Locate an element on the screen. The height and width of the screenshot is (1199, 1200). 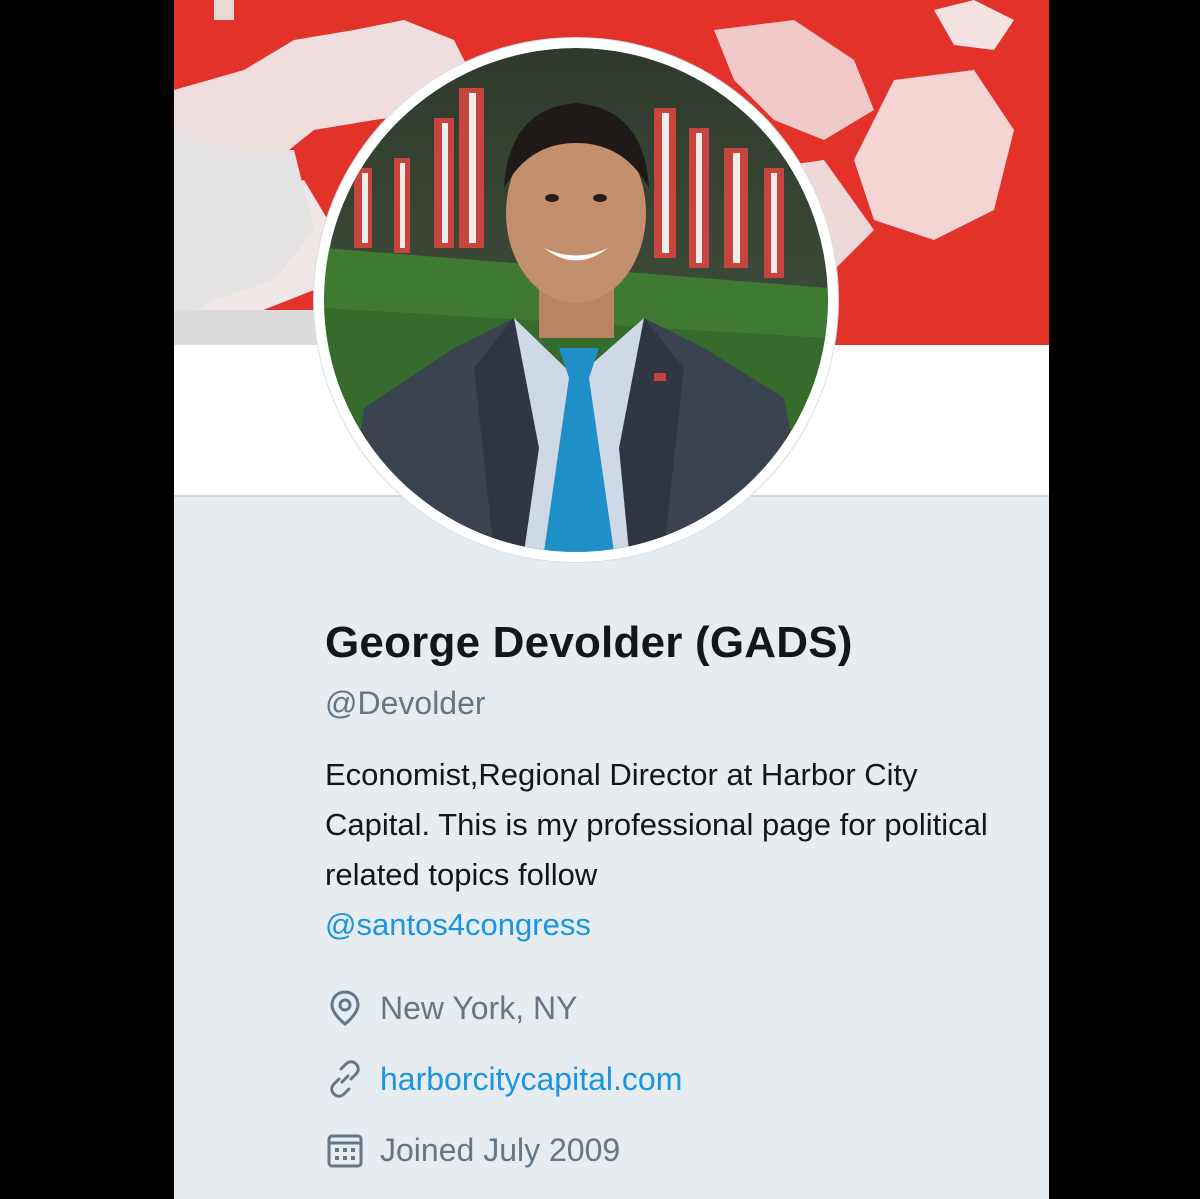
bio-mention-link: @santos4congress is located at coordinates (458, 924).